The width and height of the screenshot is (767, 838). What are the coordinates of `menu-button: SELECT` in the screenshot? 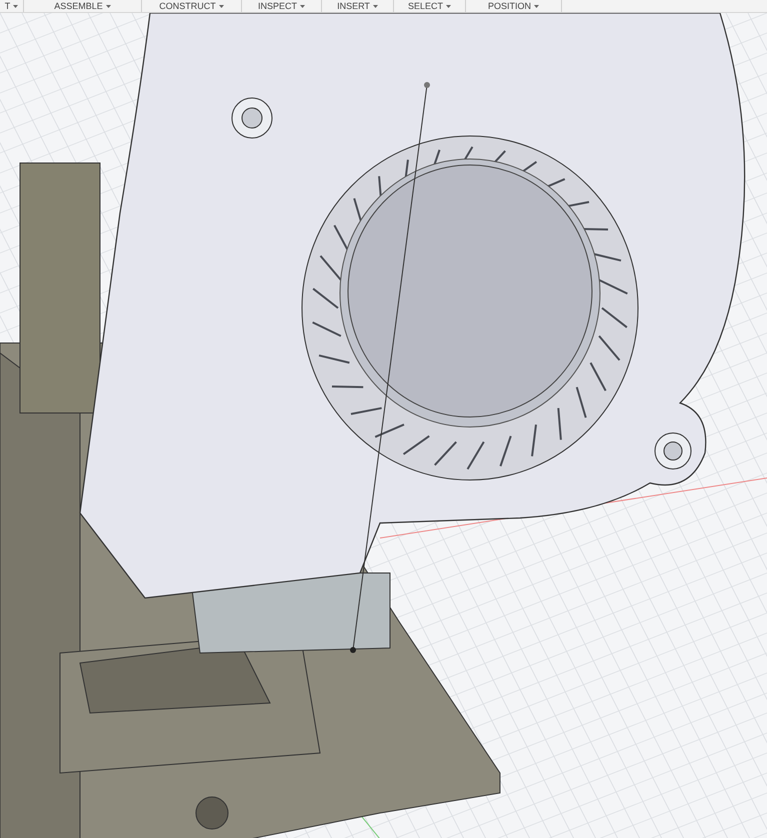 It's located at (430, 6).